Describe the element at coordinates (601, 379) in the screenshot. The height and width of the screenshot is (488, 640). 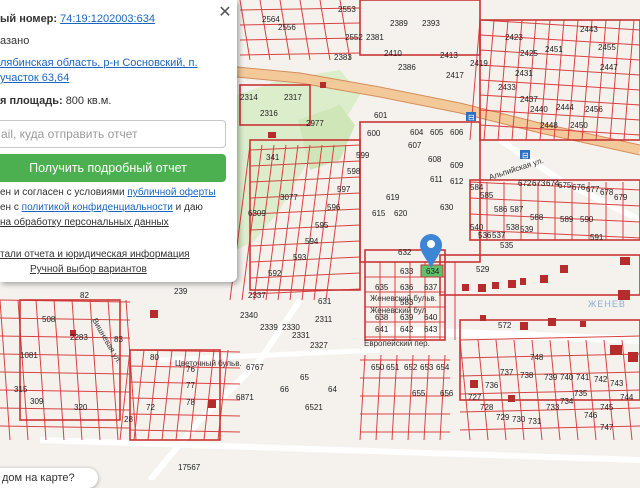
I see `parcel-label: 742` at that location.